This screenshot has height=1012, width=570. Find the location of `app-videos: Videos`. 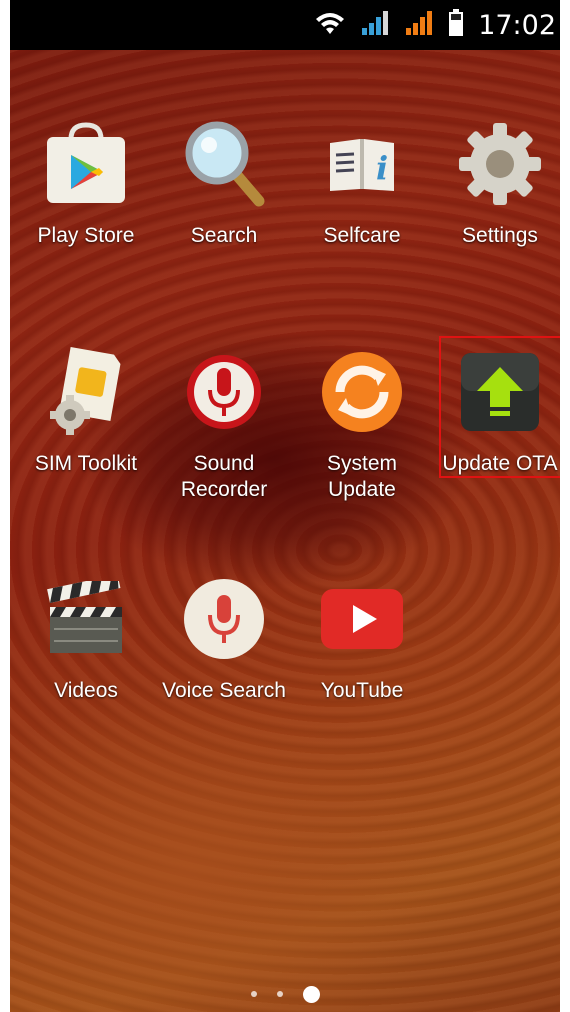

app-videos: Videos is located at coordinates (86, 638).